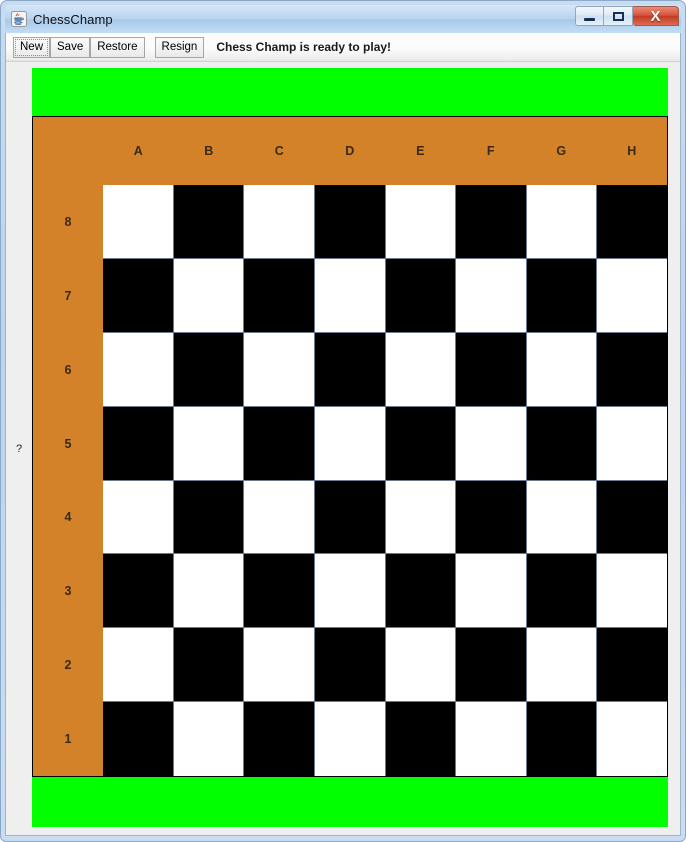 The height and width of the screenshot is (842, 686). I want to click on board-square-b4, so click(208, 517).